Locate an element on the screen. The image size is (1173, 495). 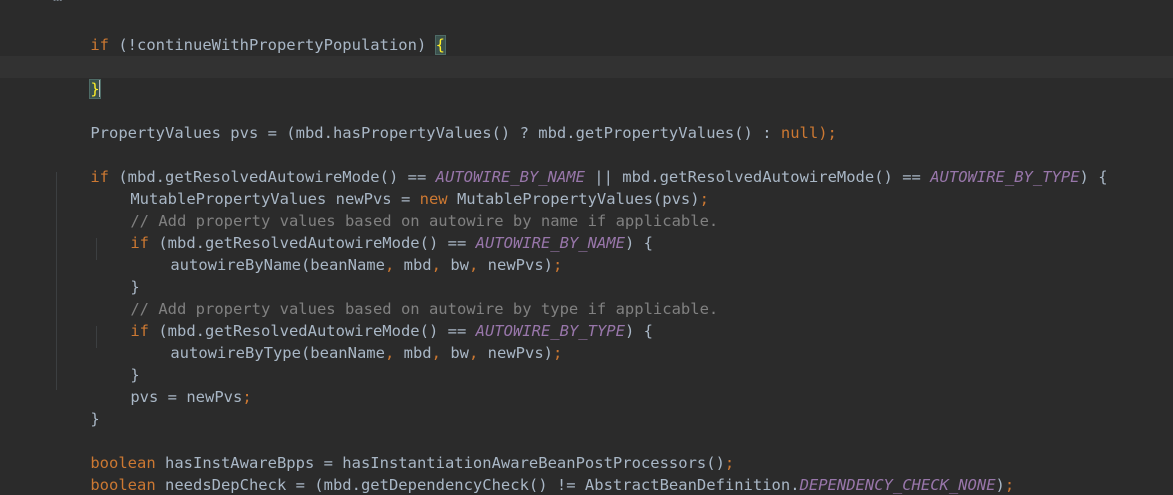
constant-name: DEPENDENCY_CHECK_NONE is located at coordinates (897, 485).